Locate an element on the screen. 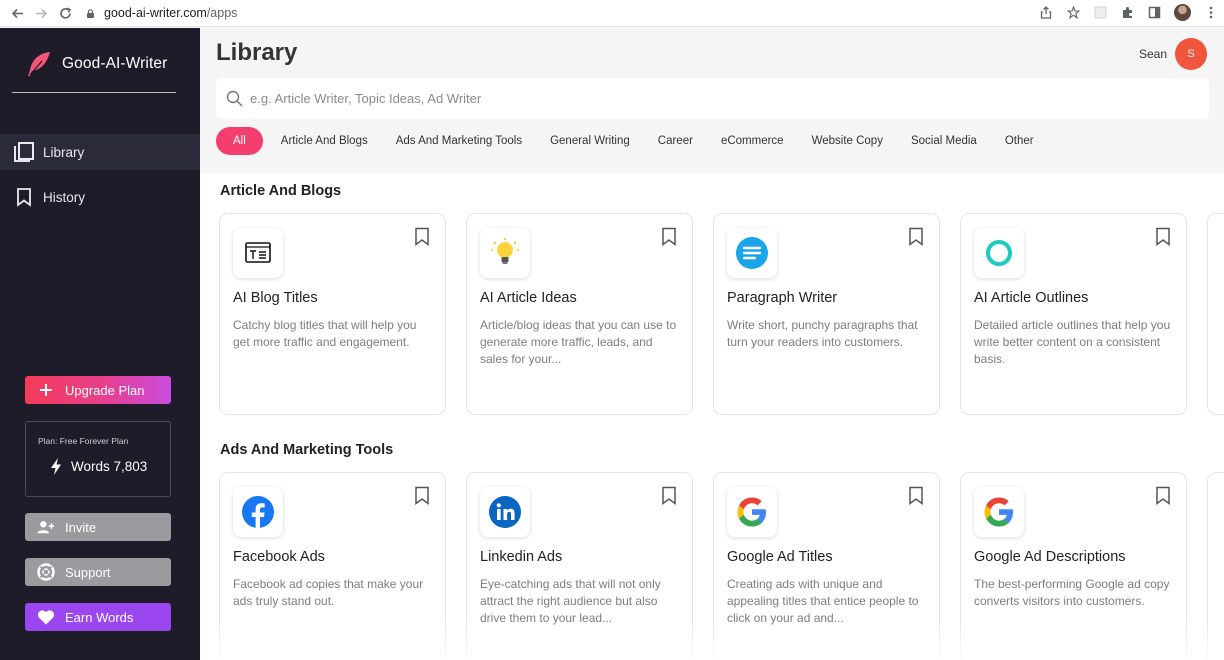 The image size is (1224, 660). filter-career: Career is located at coordinates (675, 141).